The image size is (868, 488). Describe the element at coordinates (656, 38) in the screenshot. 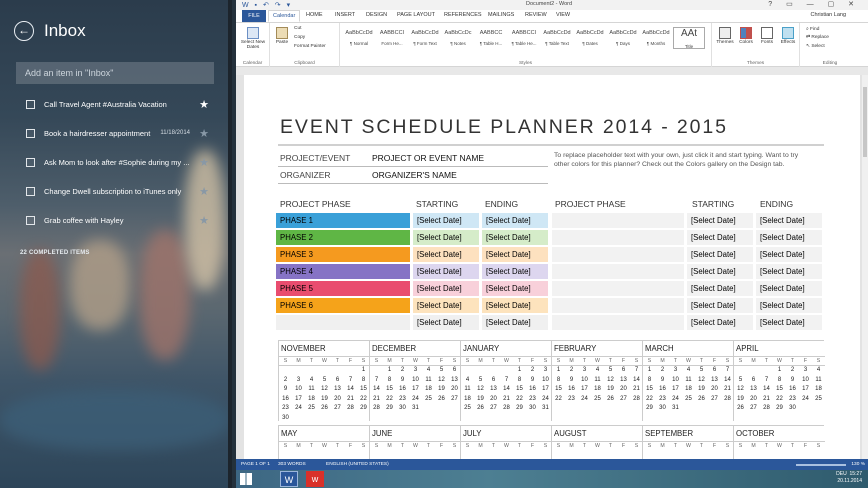

I see `style-item: AaBbCcDd ¶ Months` at that location.